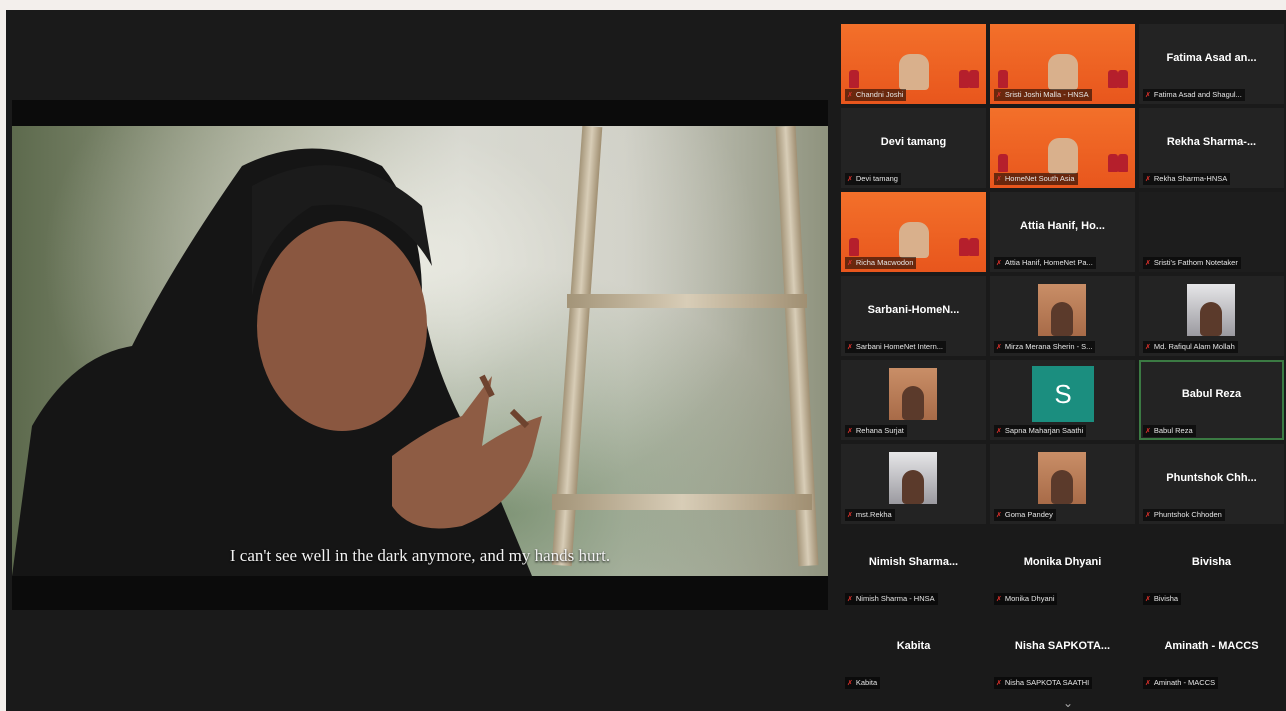 This screenshot has width=1286, height=711. I want to click on participant-tile: Devi tamang ✗ Devi tamang, so click(913, 148).